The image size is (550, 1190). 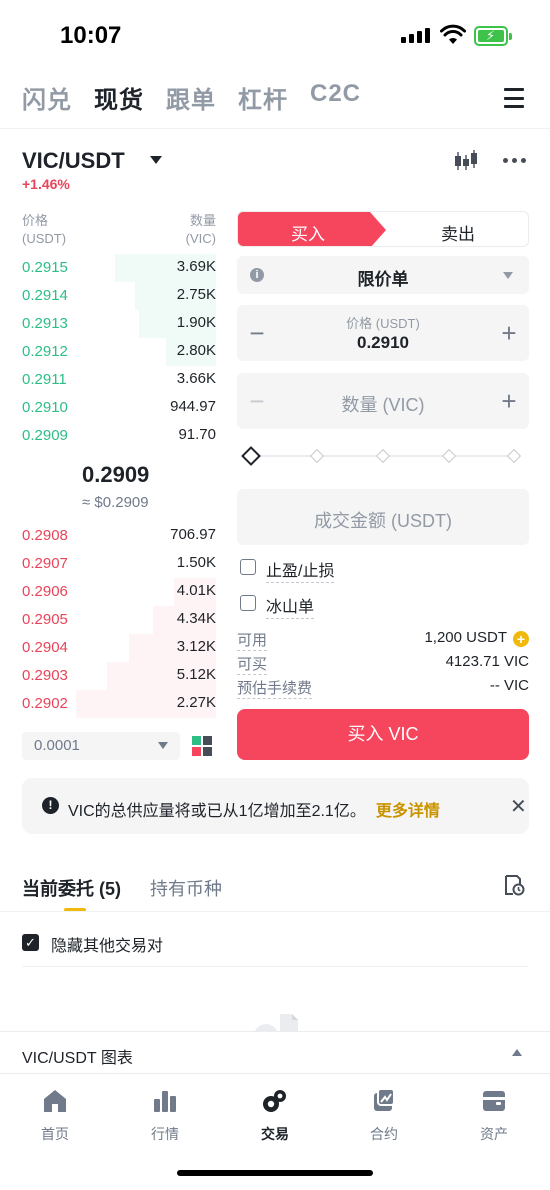 I want to click on bid-quantity: 2.27K, so click(x=196, y=702).